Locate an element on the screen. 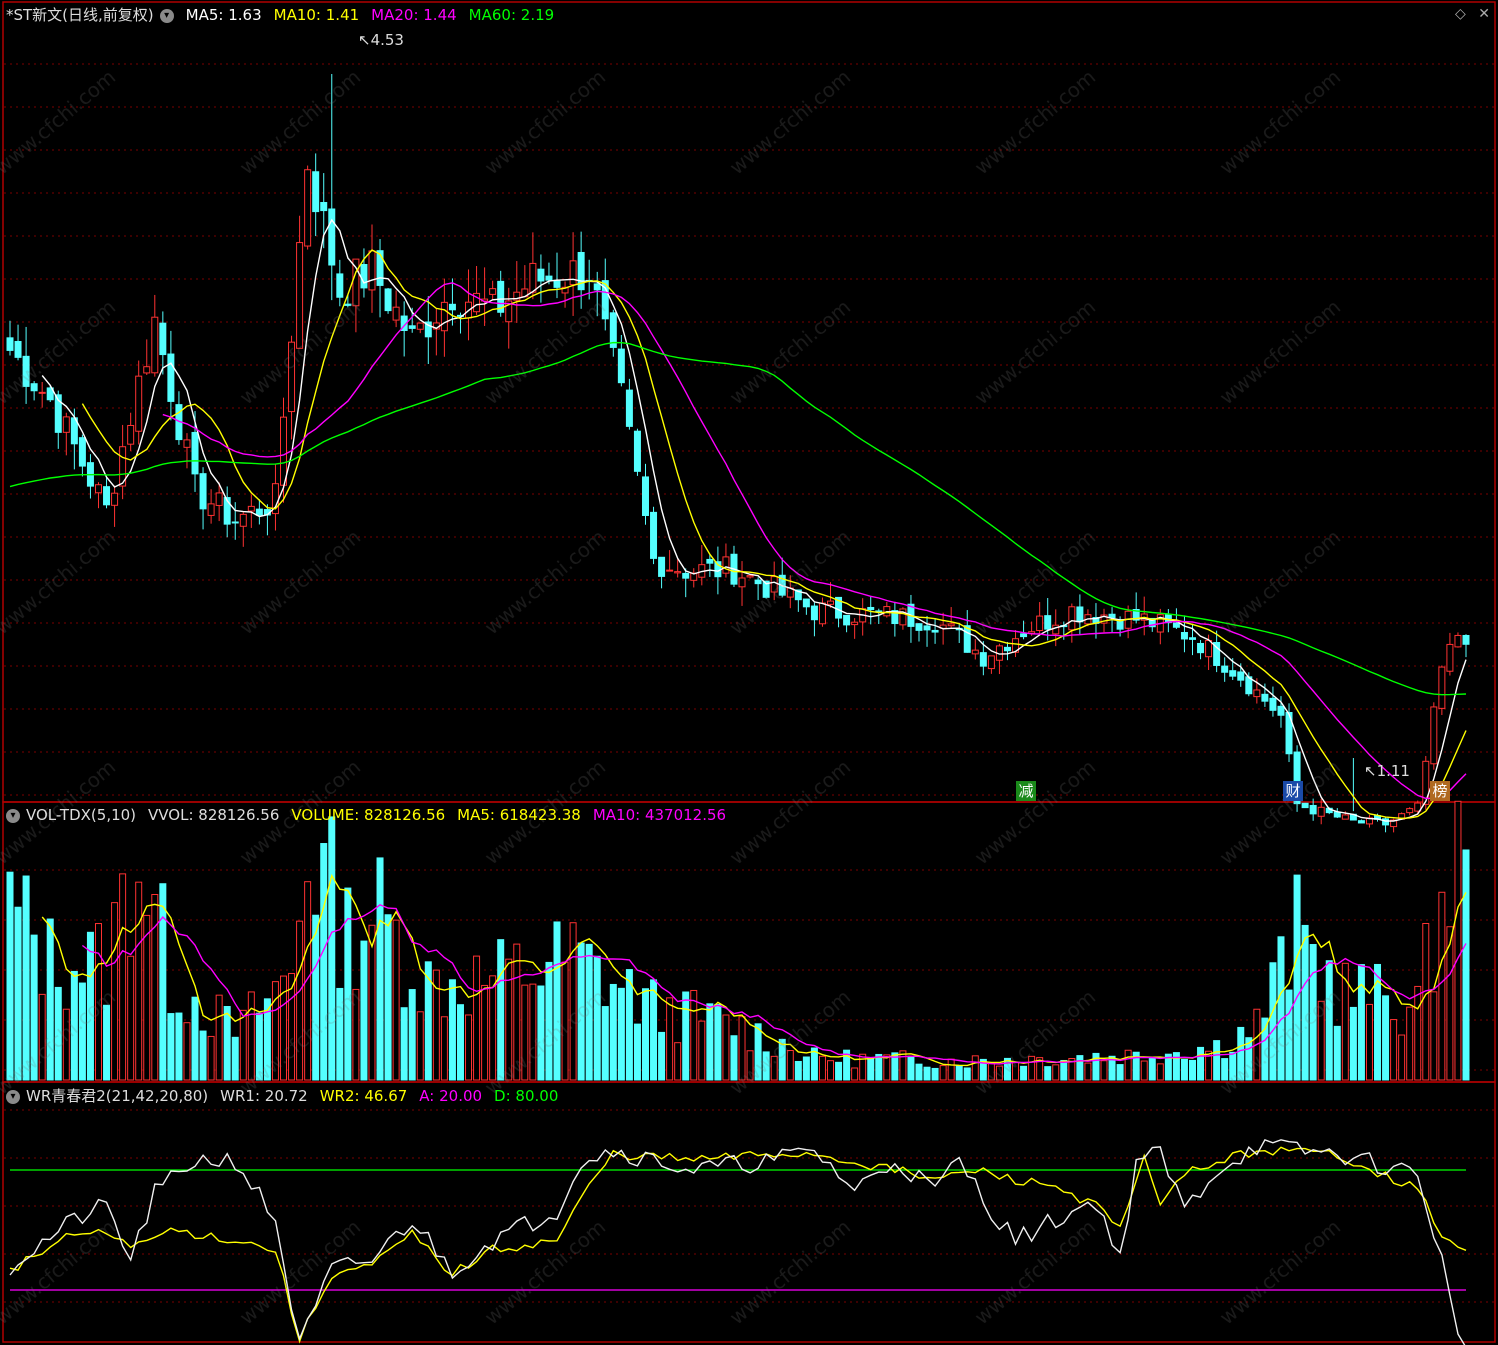  signal-marker-0: 减 is located at coordinates (1026, 791).